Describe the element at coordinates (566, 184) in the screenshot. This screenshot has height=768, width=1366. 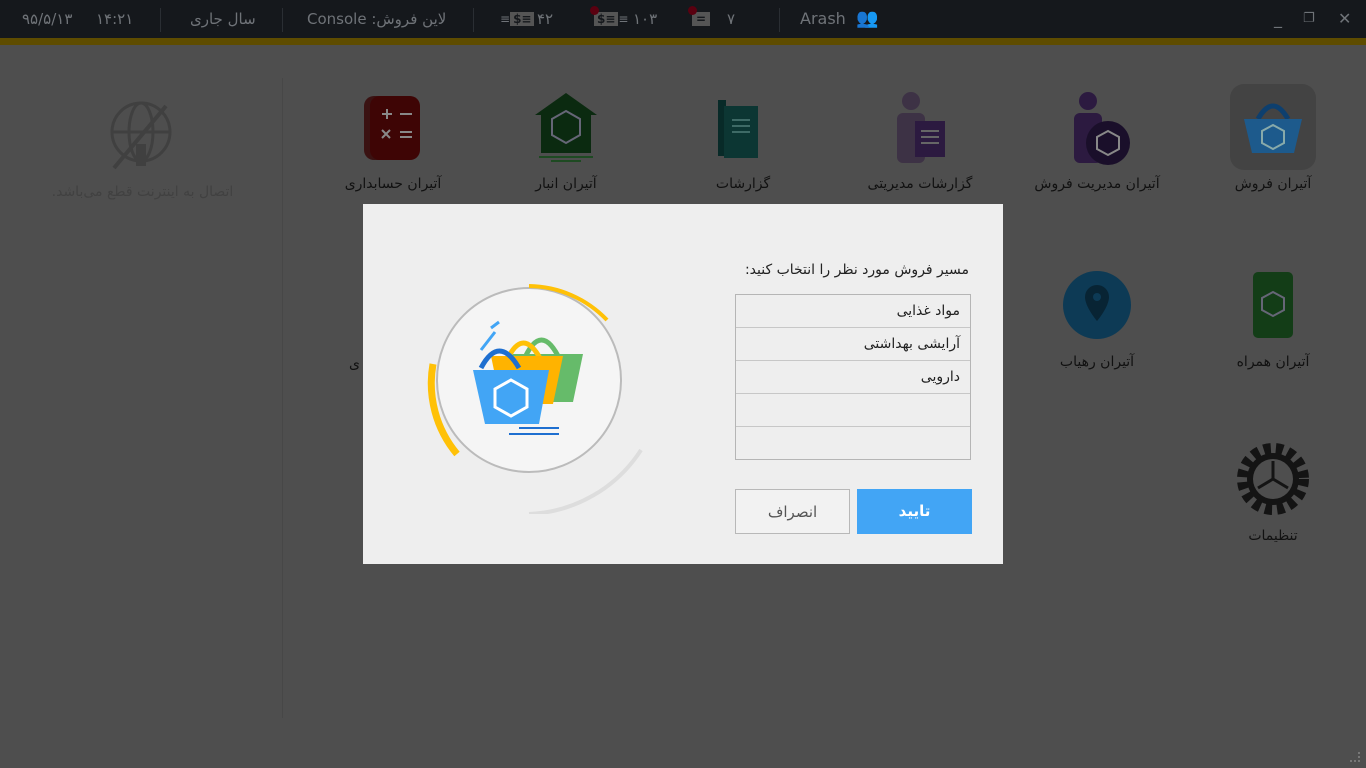
I see `app-label: آتیران انبار` at that location.